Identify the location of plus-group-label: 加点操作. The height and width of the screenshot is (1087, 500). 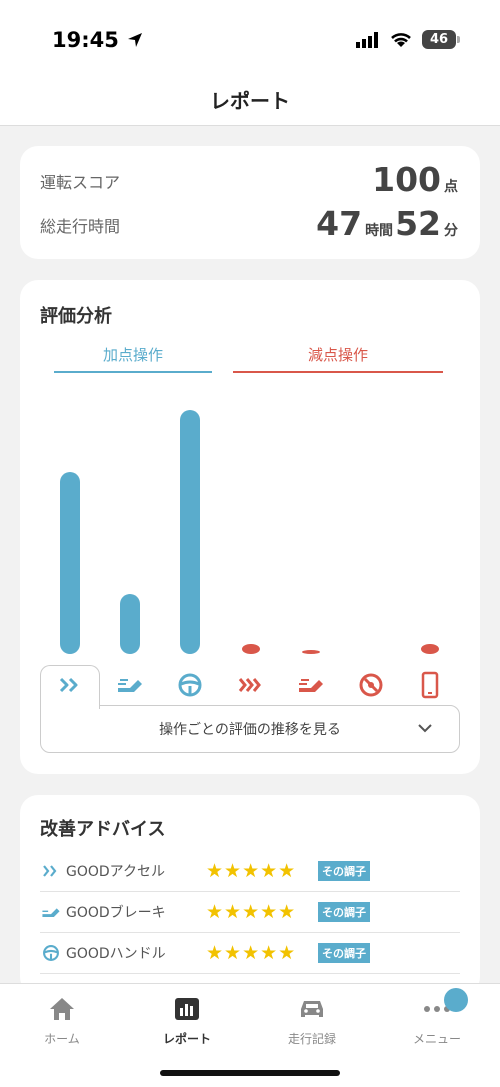
(133, 358).